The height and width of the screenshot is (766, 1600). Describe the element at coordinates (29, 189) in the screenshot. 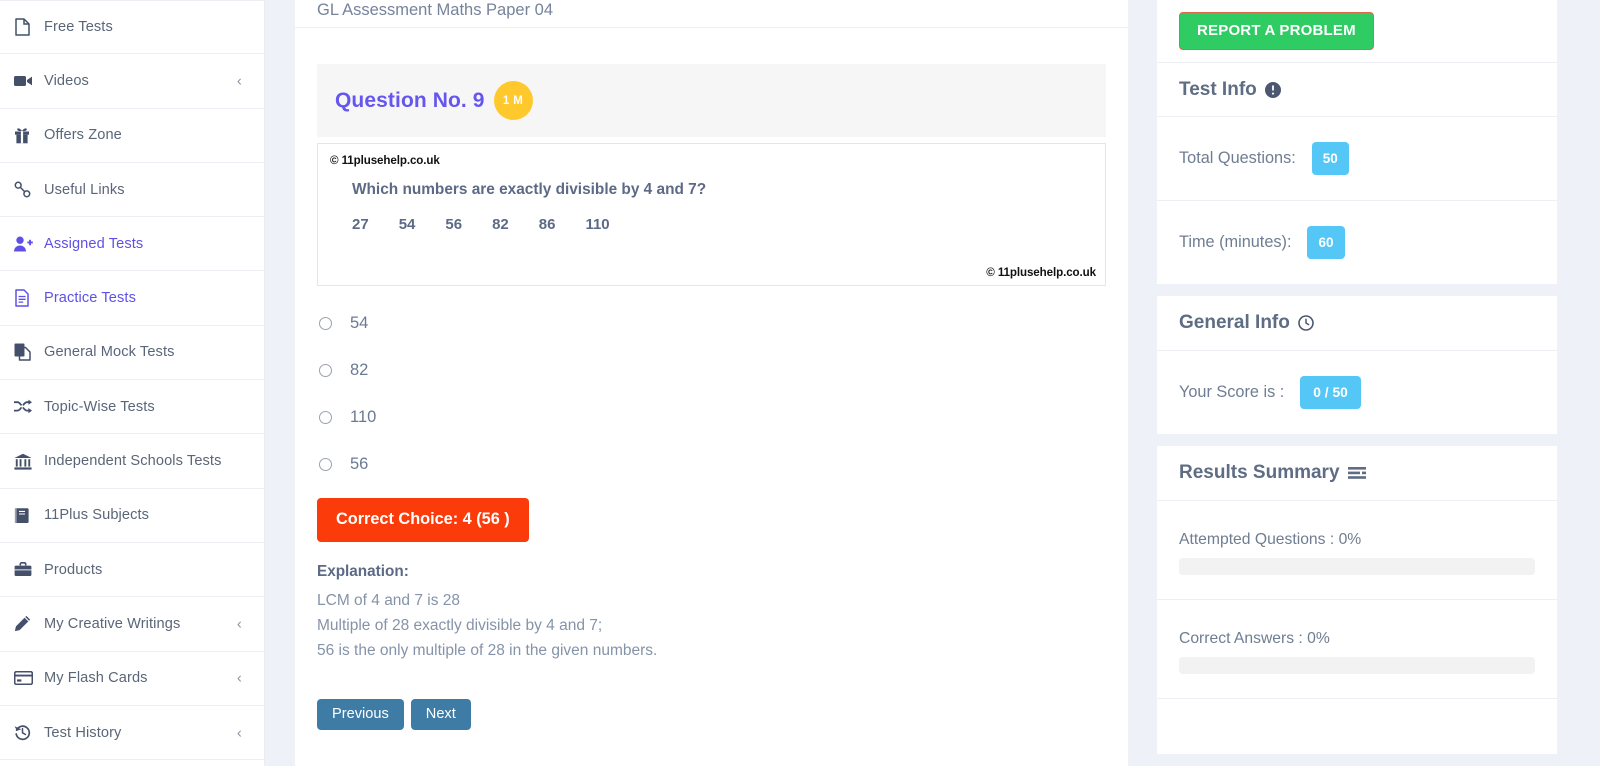

I see `link-icon` at that location.